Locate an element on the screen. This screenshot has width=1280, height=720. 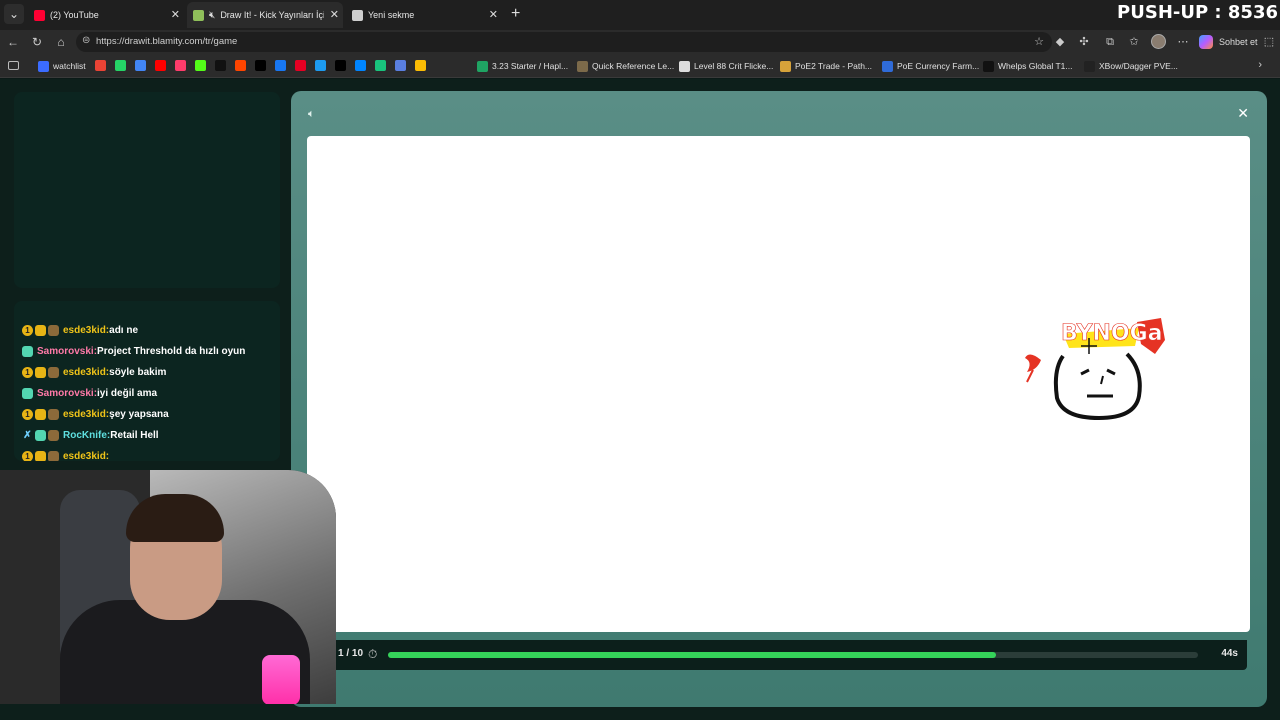
bookmark-watchlist: watchlist is located at coordinates (62, 66).